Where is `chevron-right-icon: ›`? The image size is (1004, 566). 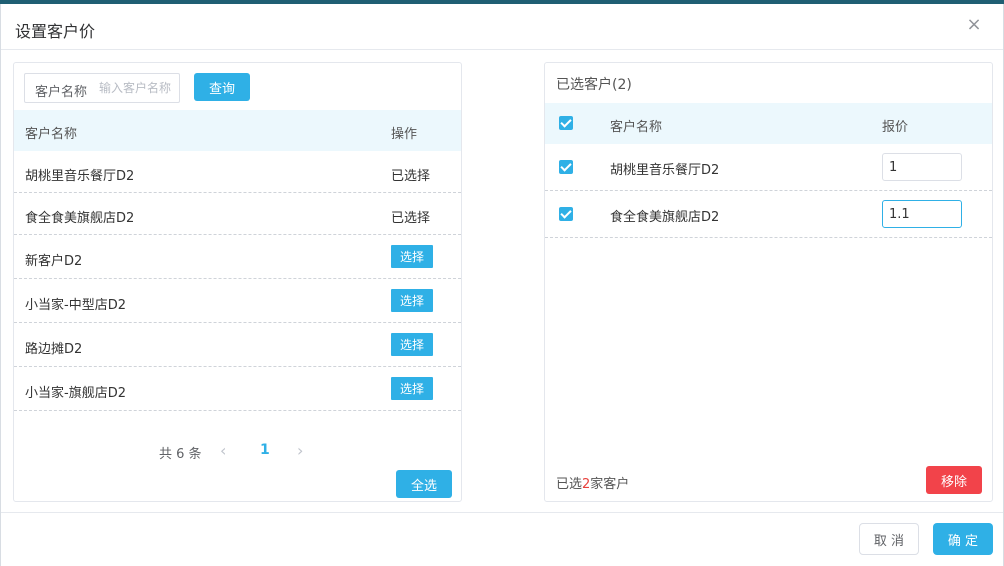
chevron-right-icon: › is located at coordinates (300, 450).